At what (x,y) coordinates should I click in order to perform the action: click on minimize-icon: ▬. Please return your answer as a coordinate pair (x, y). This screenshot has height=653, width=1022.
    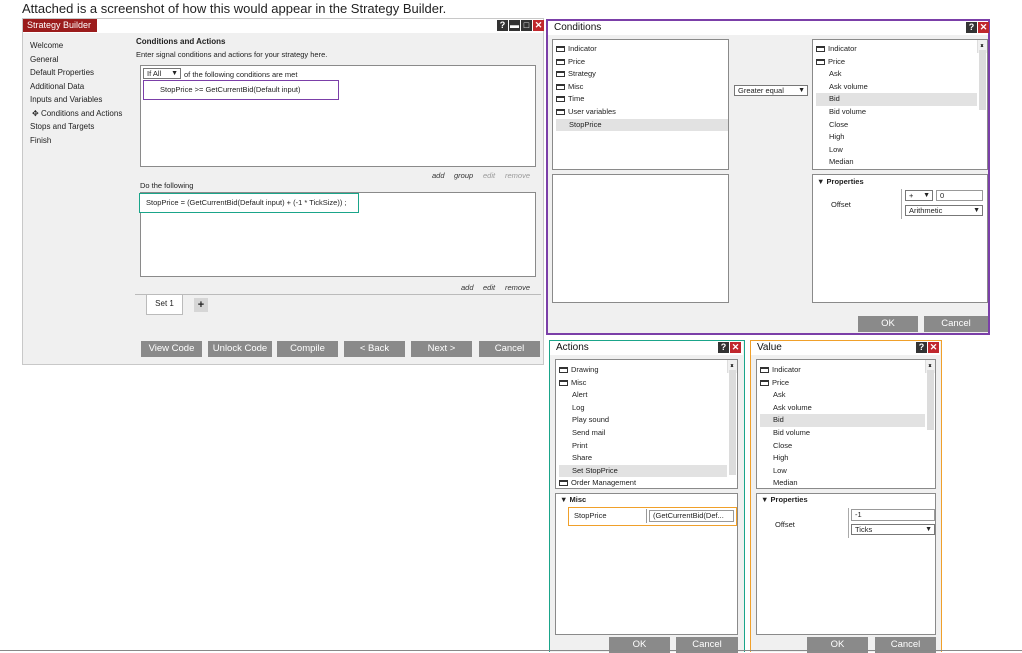
    Looking at the image, I should click on (514, 25).